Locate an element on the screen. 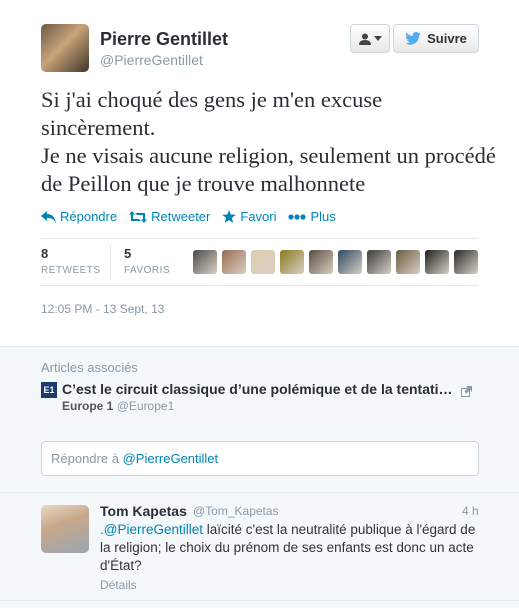 This screenshot has height=608, width=519. twitter-bird-icon is located at coordinates (413, 38).